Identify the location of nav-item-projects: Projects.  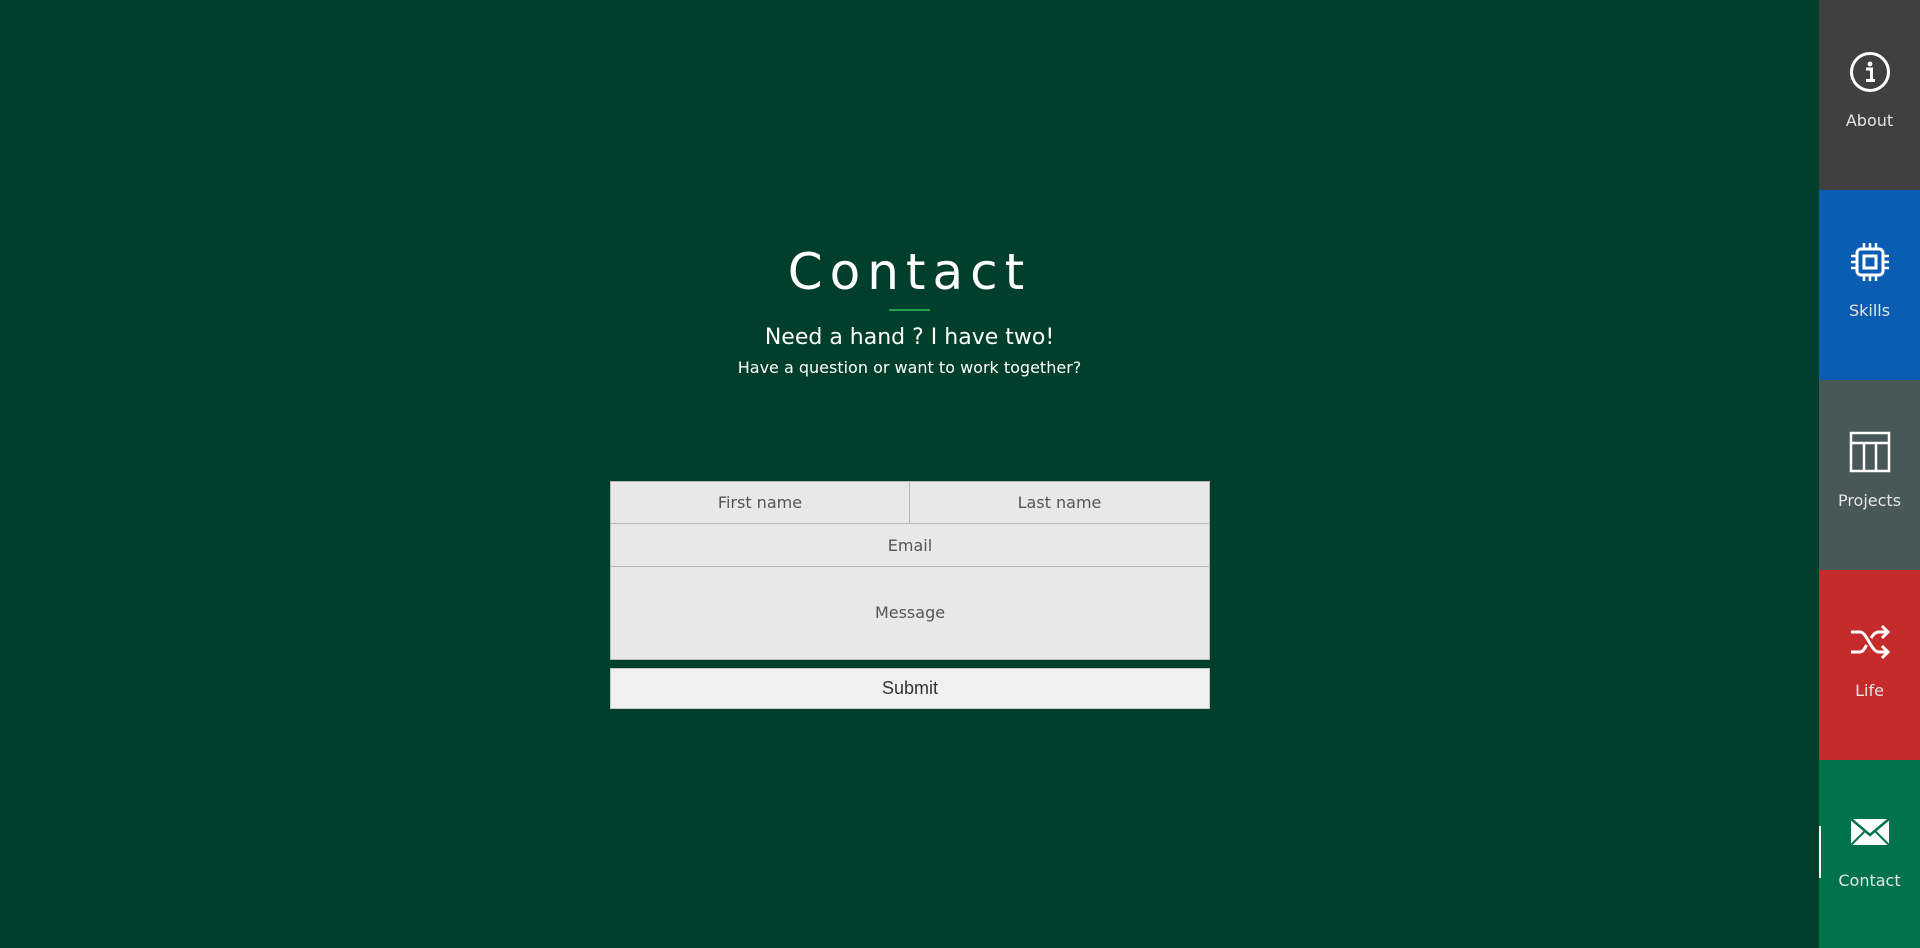
(1869, 475).